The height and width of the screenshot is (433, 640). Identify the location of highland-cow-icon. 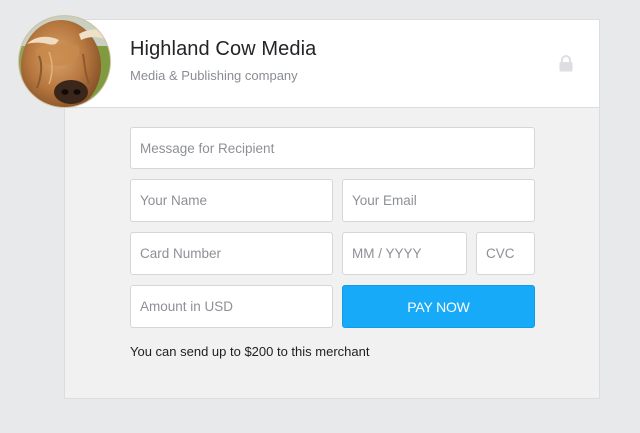
(64, 61).